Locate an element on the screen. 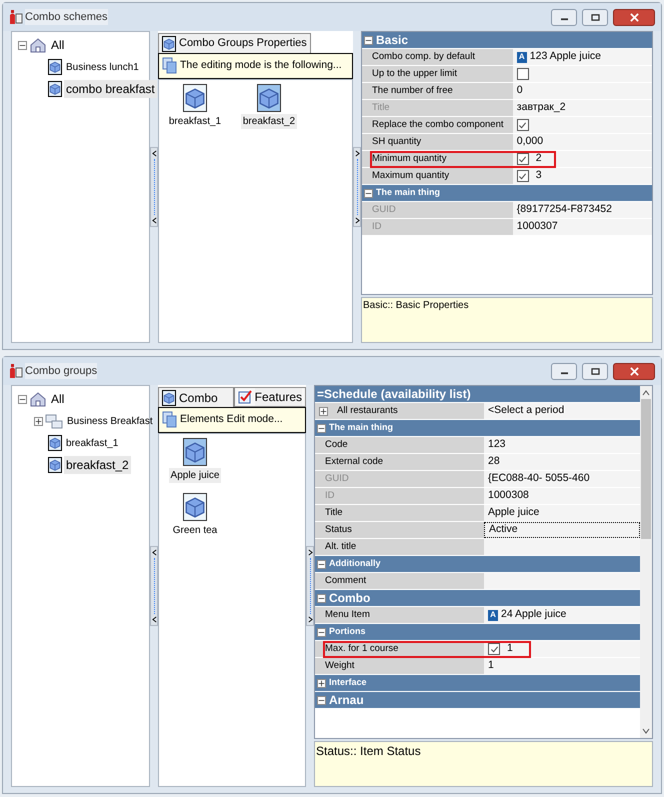  property-label: Replace the combo component is located at coordinates (437, 125).